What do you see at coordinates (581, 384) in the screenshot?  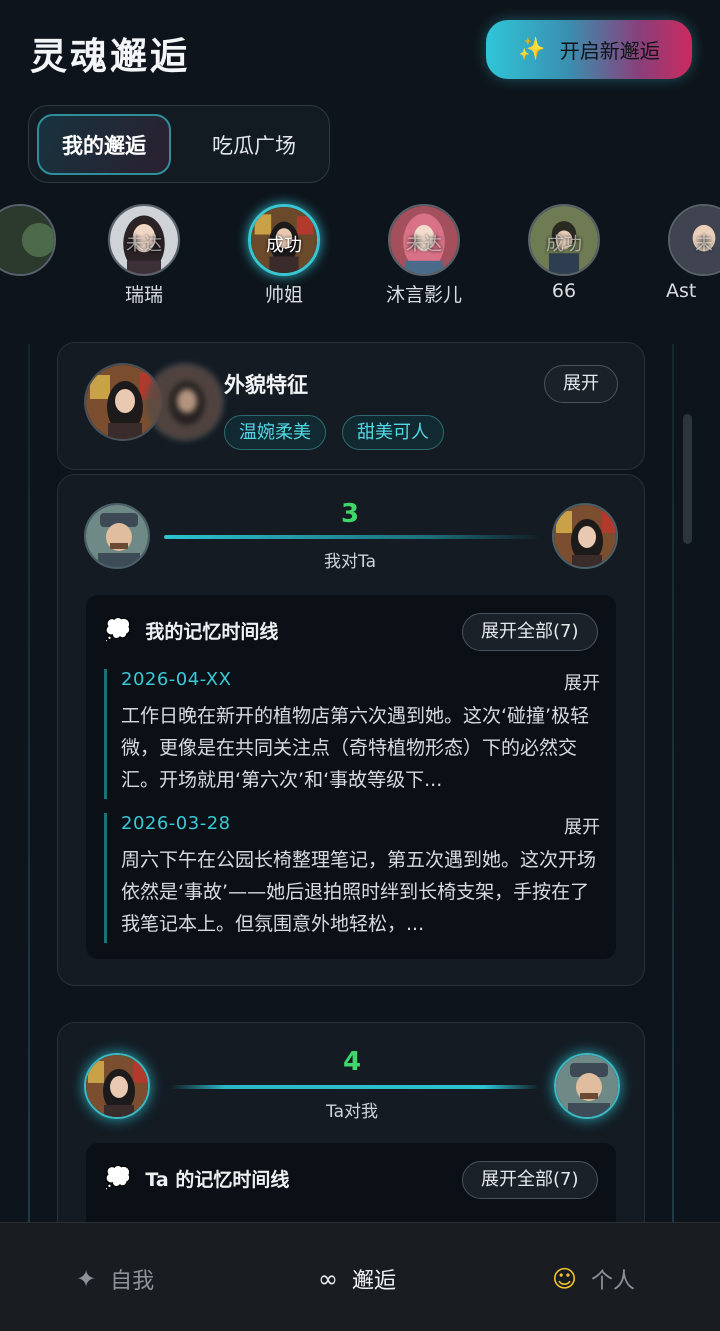 I see `appearance-expand-button: 展开` at bounding box center [581, 384].